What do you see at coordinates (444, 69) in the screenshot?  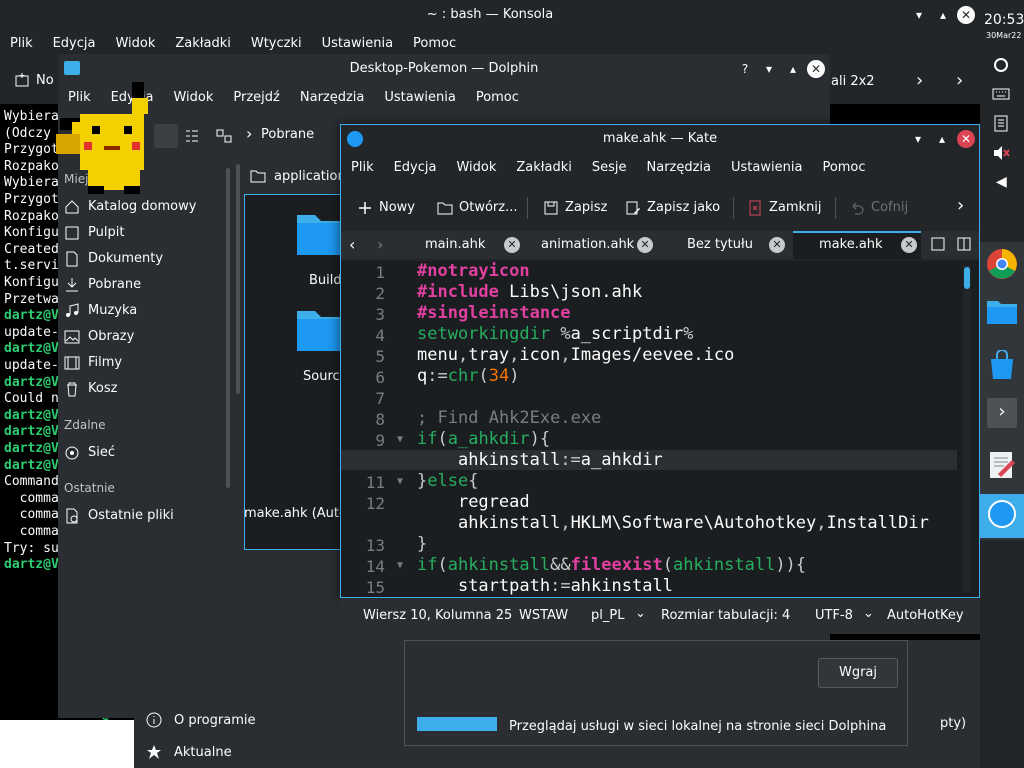 I see `dolphin-titlebar: Desktop-Pokemon — Dolphin` at bounding box center [444, 69].